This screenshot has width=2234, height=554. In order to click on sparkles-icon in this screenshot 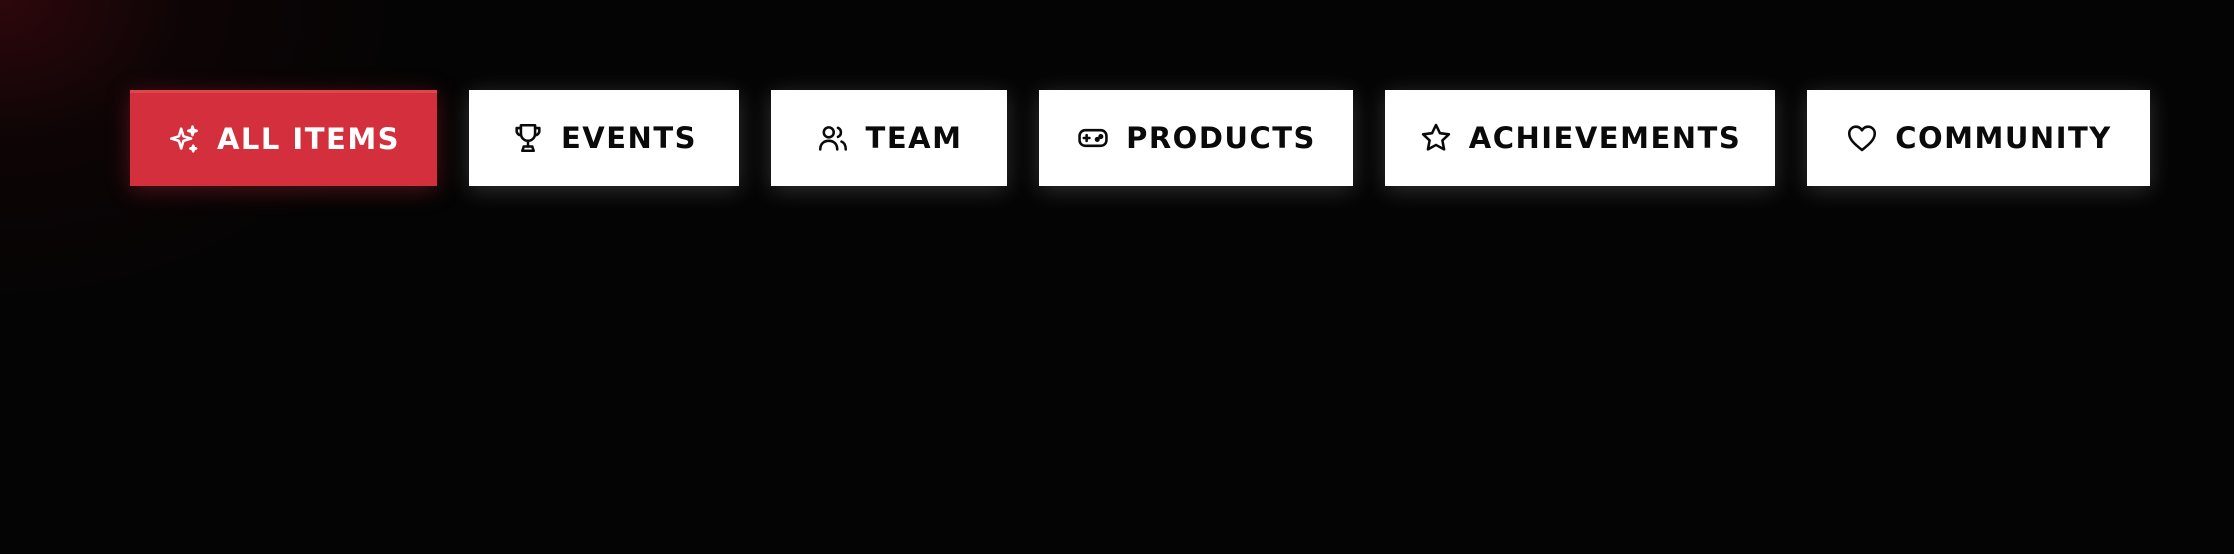, I will do `click(184, 140)`.